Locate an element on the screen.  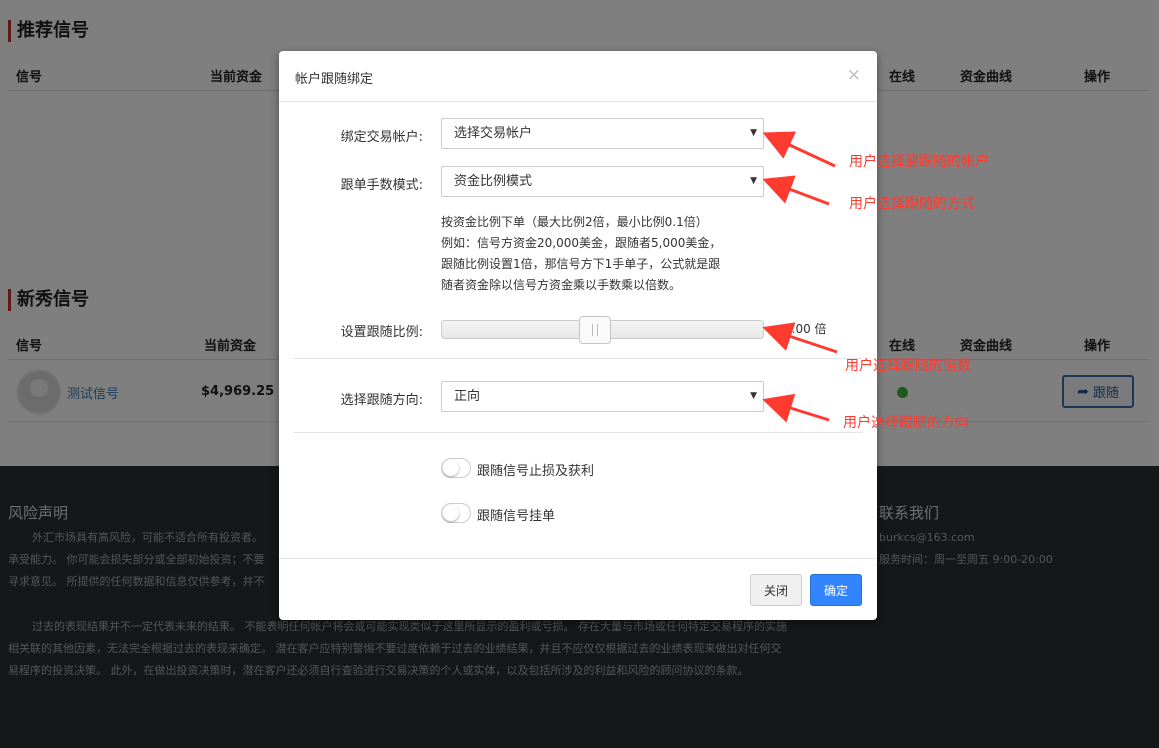
ratio-slider-handle is located at coordinates (595, 330).